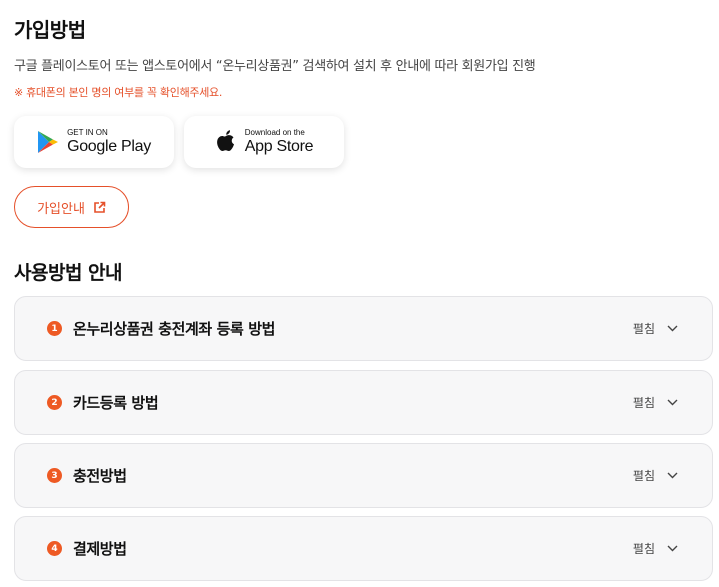 The width and height of the screenshot is (719, 587). What do you see at coordinates (87, 132) in the screenshot?
I see `google-play-small-label: GET IN ON` at bounding box center [87, 132].